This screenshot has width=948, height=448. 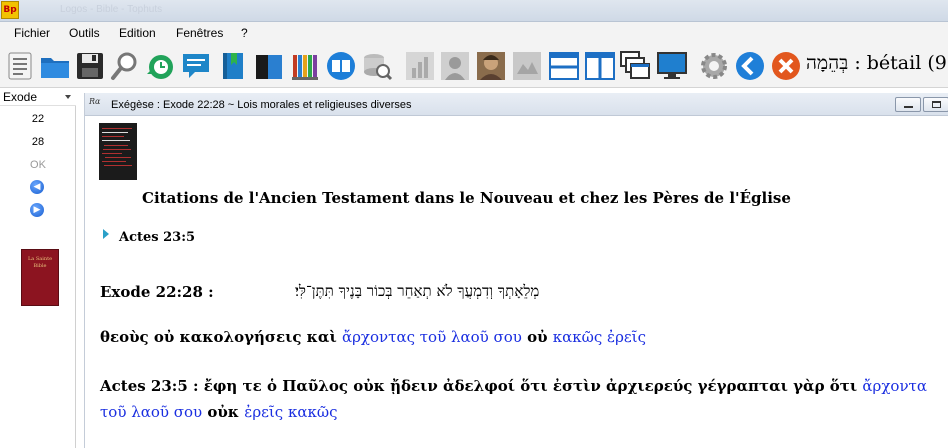 What do you see at coordinates (269, 66) in the screenshot?
I see `books-icon` at bounding box center [269, 66].